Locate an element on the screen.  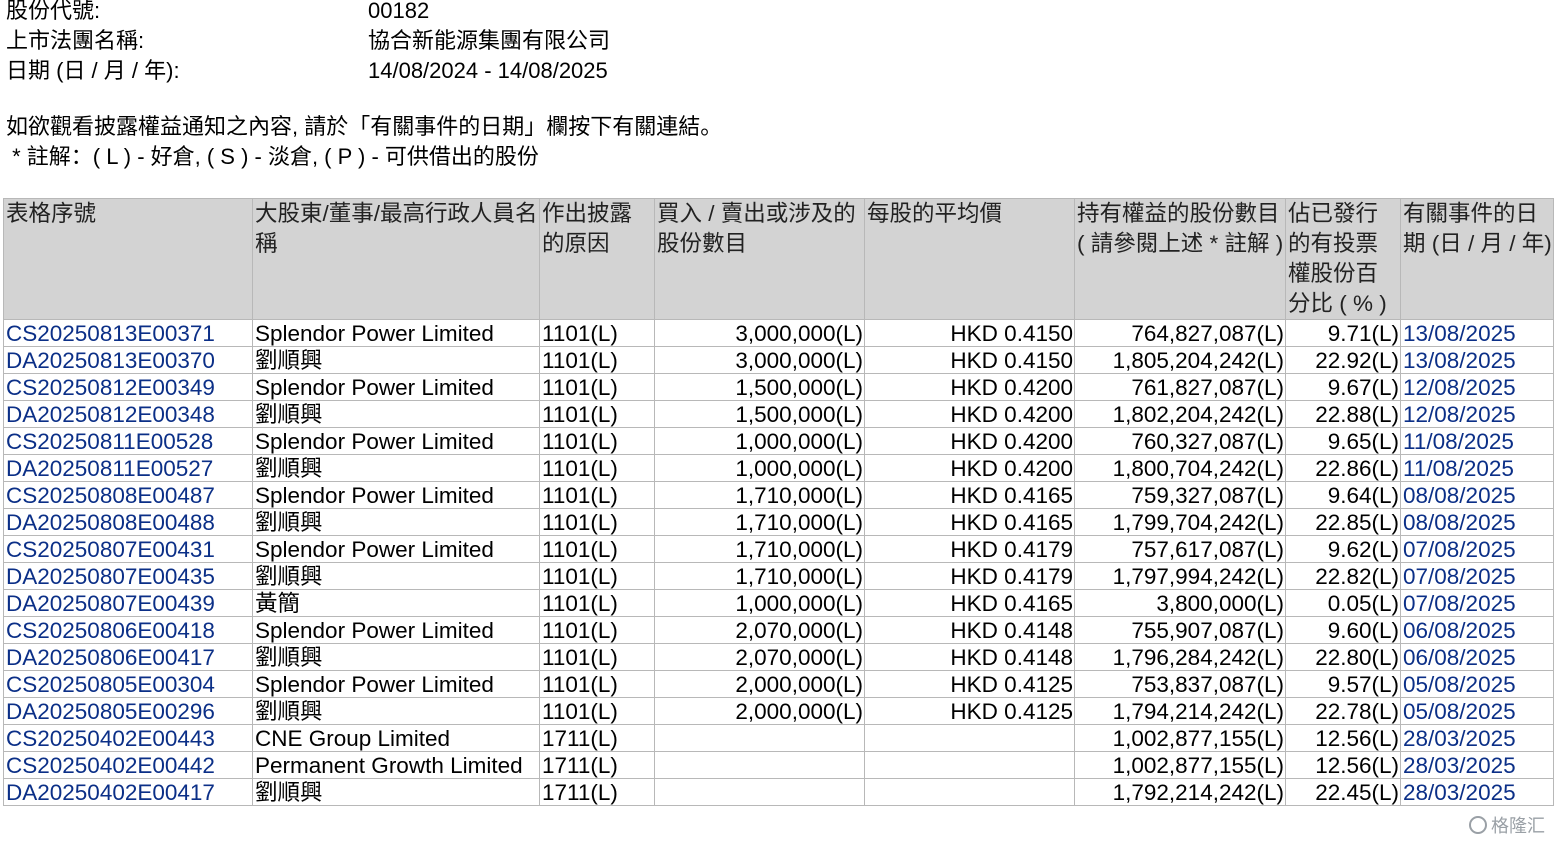
cell-event-date: 06/08/2025 is located at coordinates (1477, 657).